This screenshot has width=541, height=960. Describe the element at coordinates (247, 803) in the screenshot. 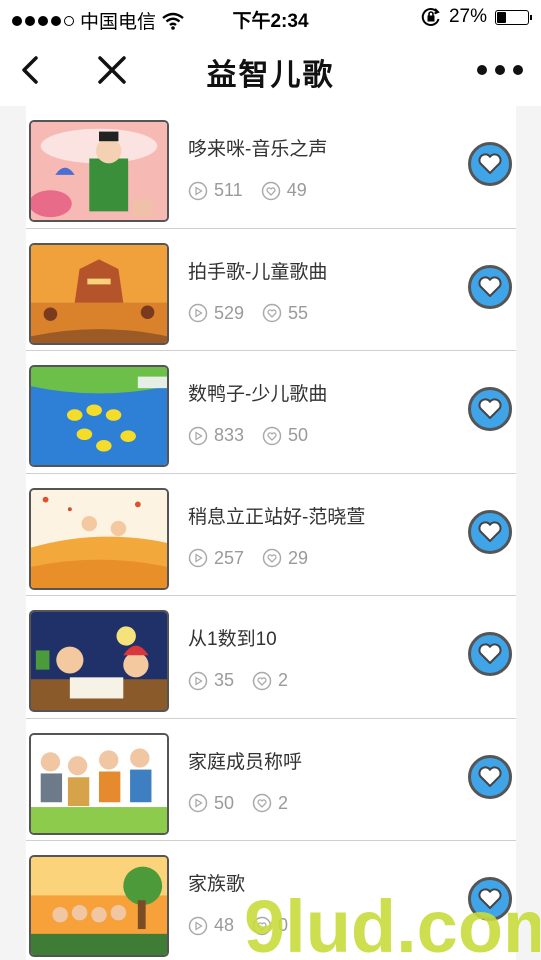

I see `song-stats: 50 2` at that location.